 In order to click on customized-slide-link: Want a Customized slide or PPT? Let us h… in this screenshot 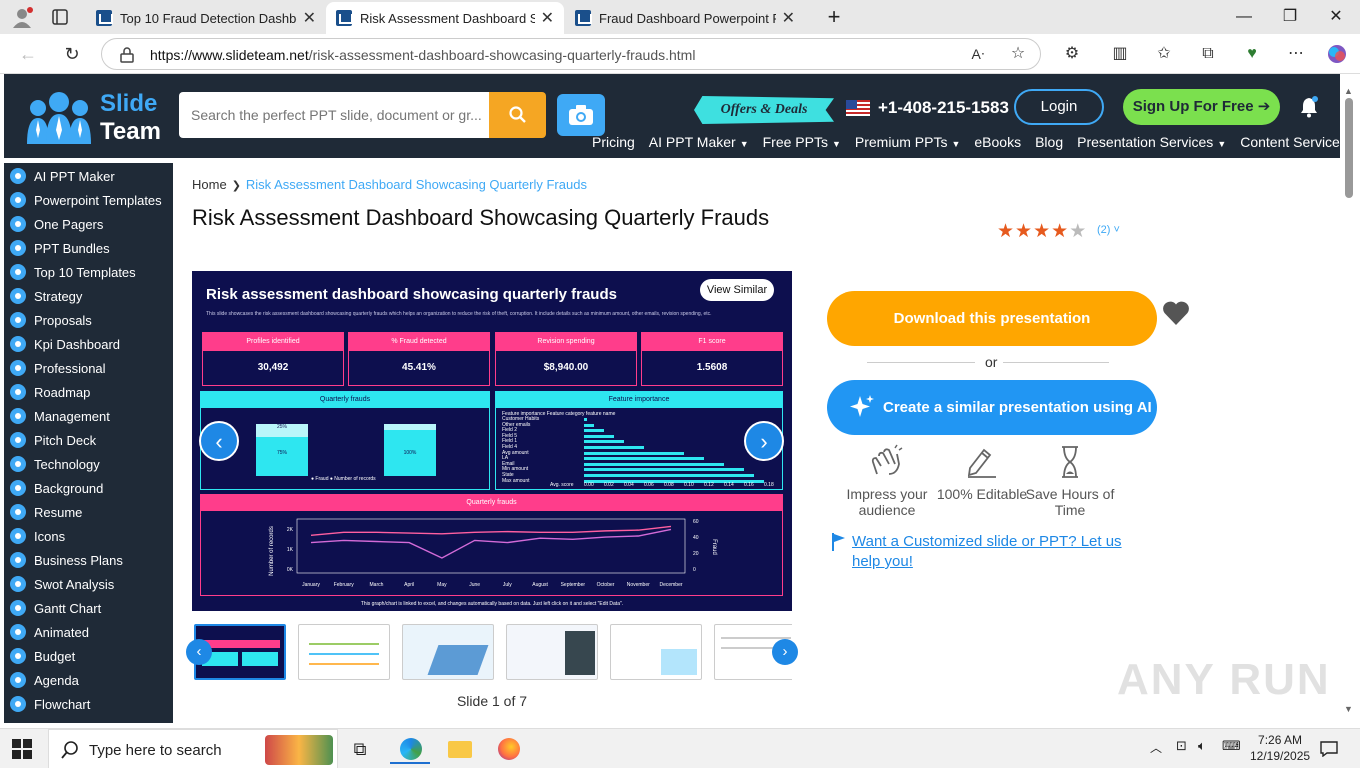, I will do `click(1002, 552)`.